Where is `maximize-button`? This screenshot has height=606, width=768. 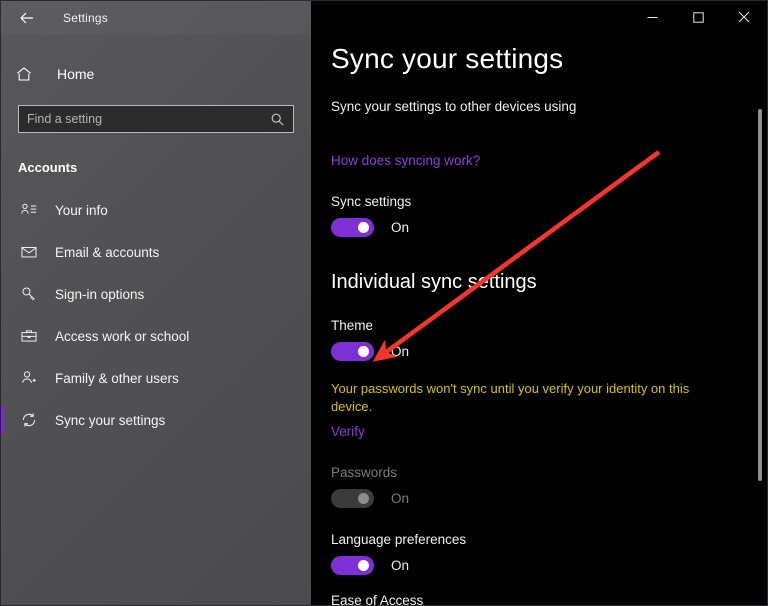 maximize-button is located at coordinates (698, 17).